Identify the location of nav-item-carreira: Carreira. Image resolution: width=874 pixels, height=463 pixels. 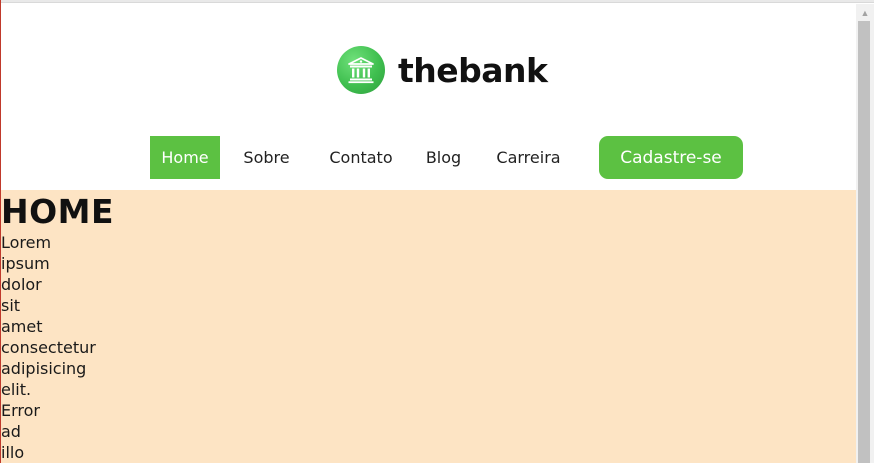
(528, 157).